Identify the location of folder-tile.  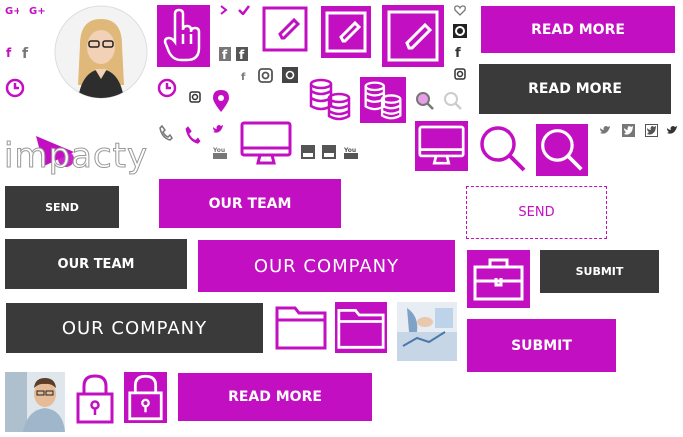
(361, 327).